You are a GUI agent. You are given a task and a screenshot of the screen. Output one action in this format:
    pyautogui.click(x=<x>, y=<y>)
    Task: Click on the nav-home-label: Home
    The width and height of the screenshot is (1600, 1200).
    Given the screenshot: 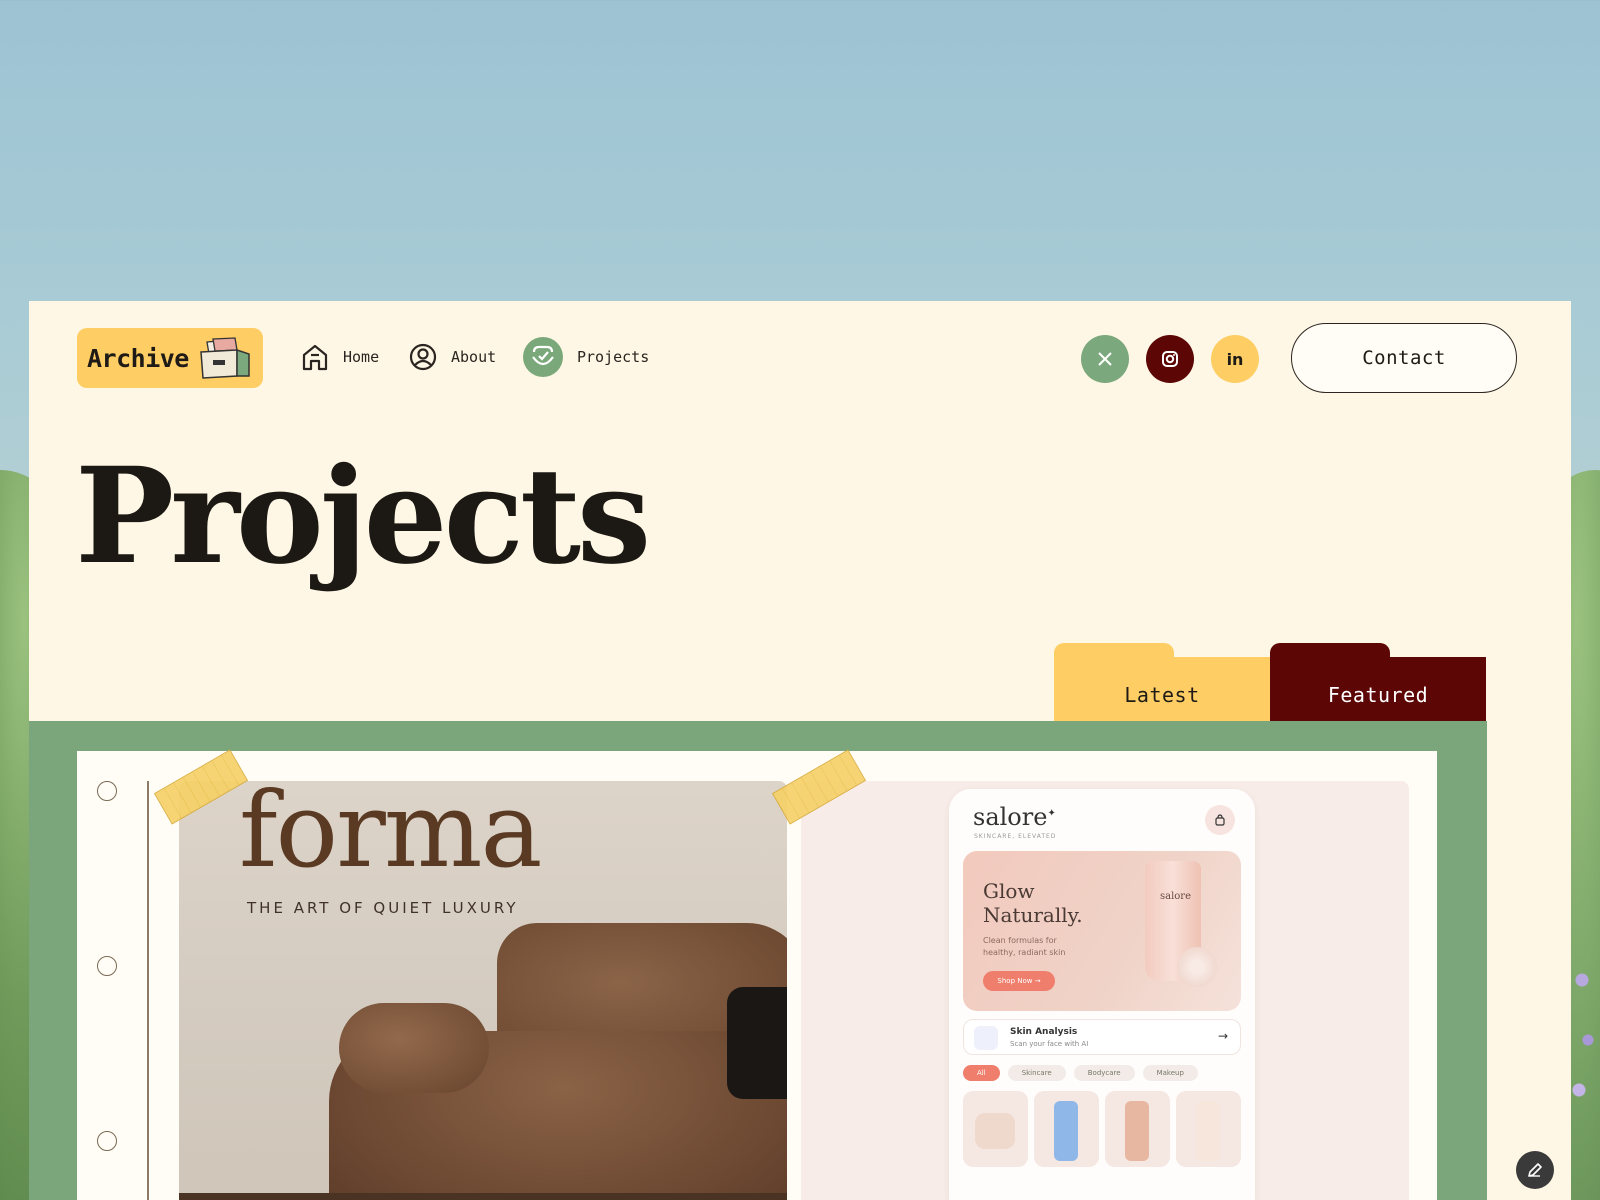 What is the action you would take?
    pyautogui.click(x=361, y=357)
    